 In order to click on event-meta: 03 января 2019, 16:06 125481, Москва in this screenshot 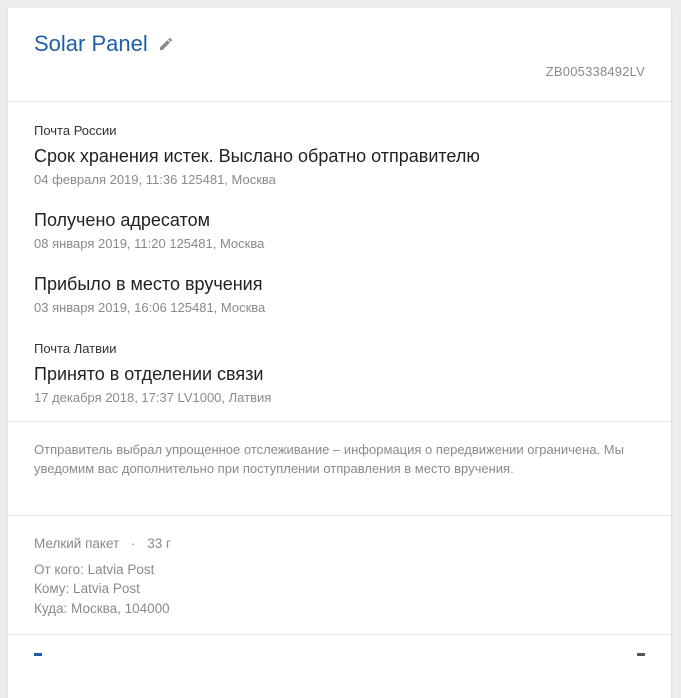, I will do `click(150, 307)`.